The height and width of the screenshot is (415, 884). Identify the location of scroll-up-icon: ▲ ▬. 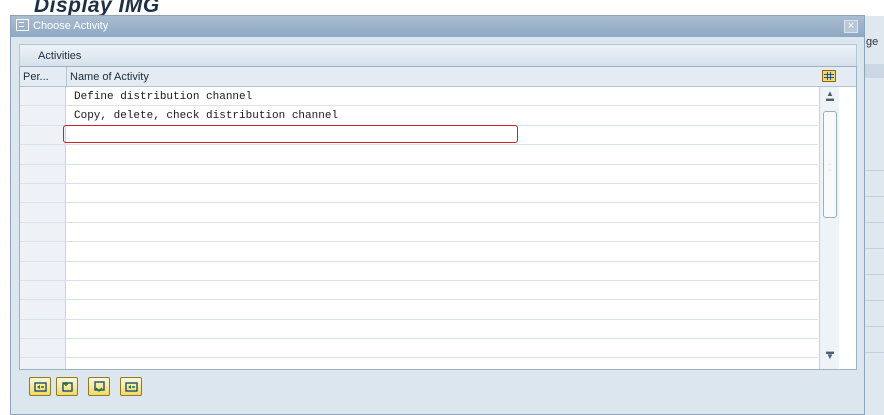
(830, 96).